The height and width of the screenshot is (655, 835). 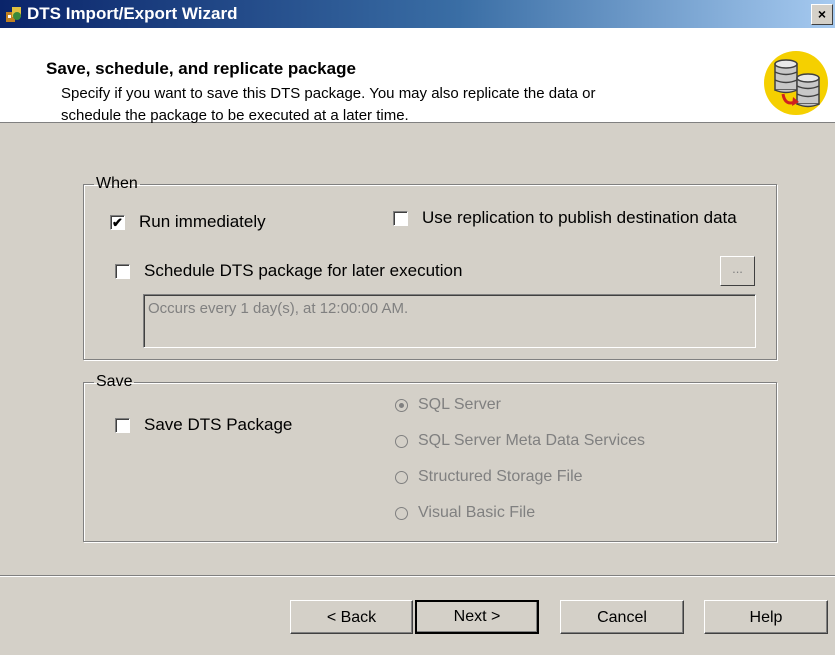 I want to click on schedule-checkbox: Schedule DTS package for later execution, so click(x=288, y=271).